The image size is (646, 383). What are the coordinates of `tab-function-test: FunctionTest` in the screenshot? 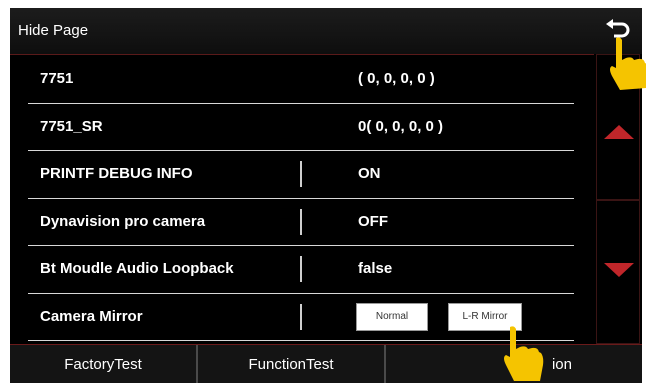 It's located at (292, 364).